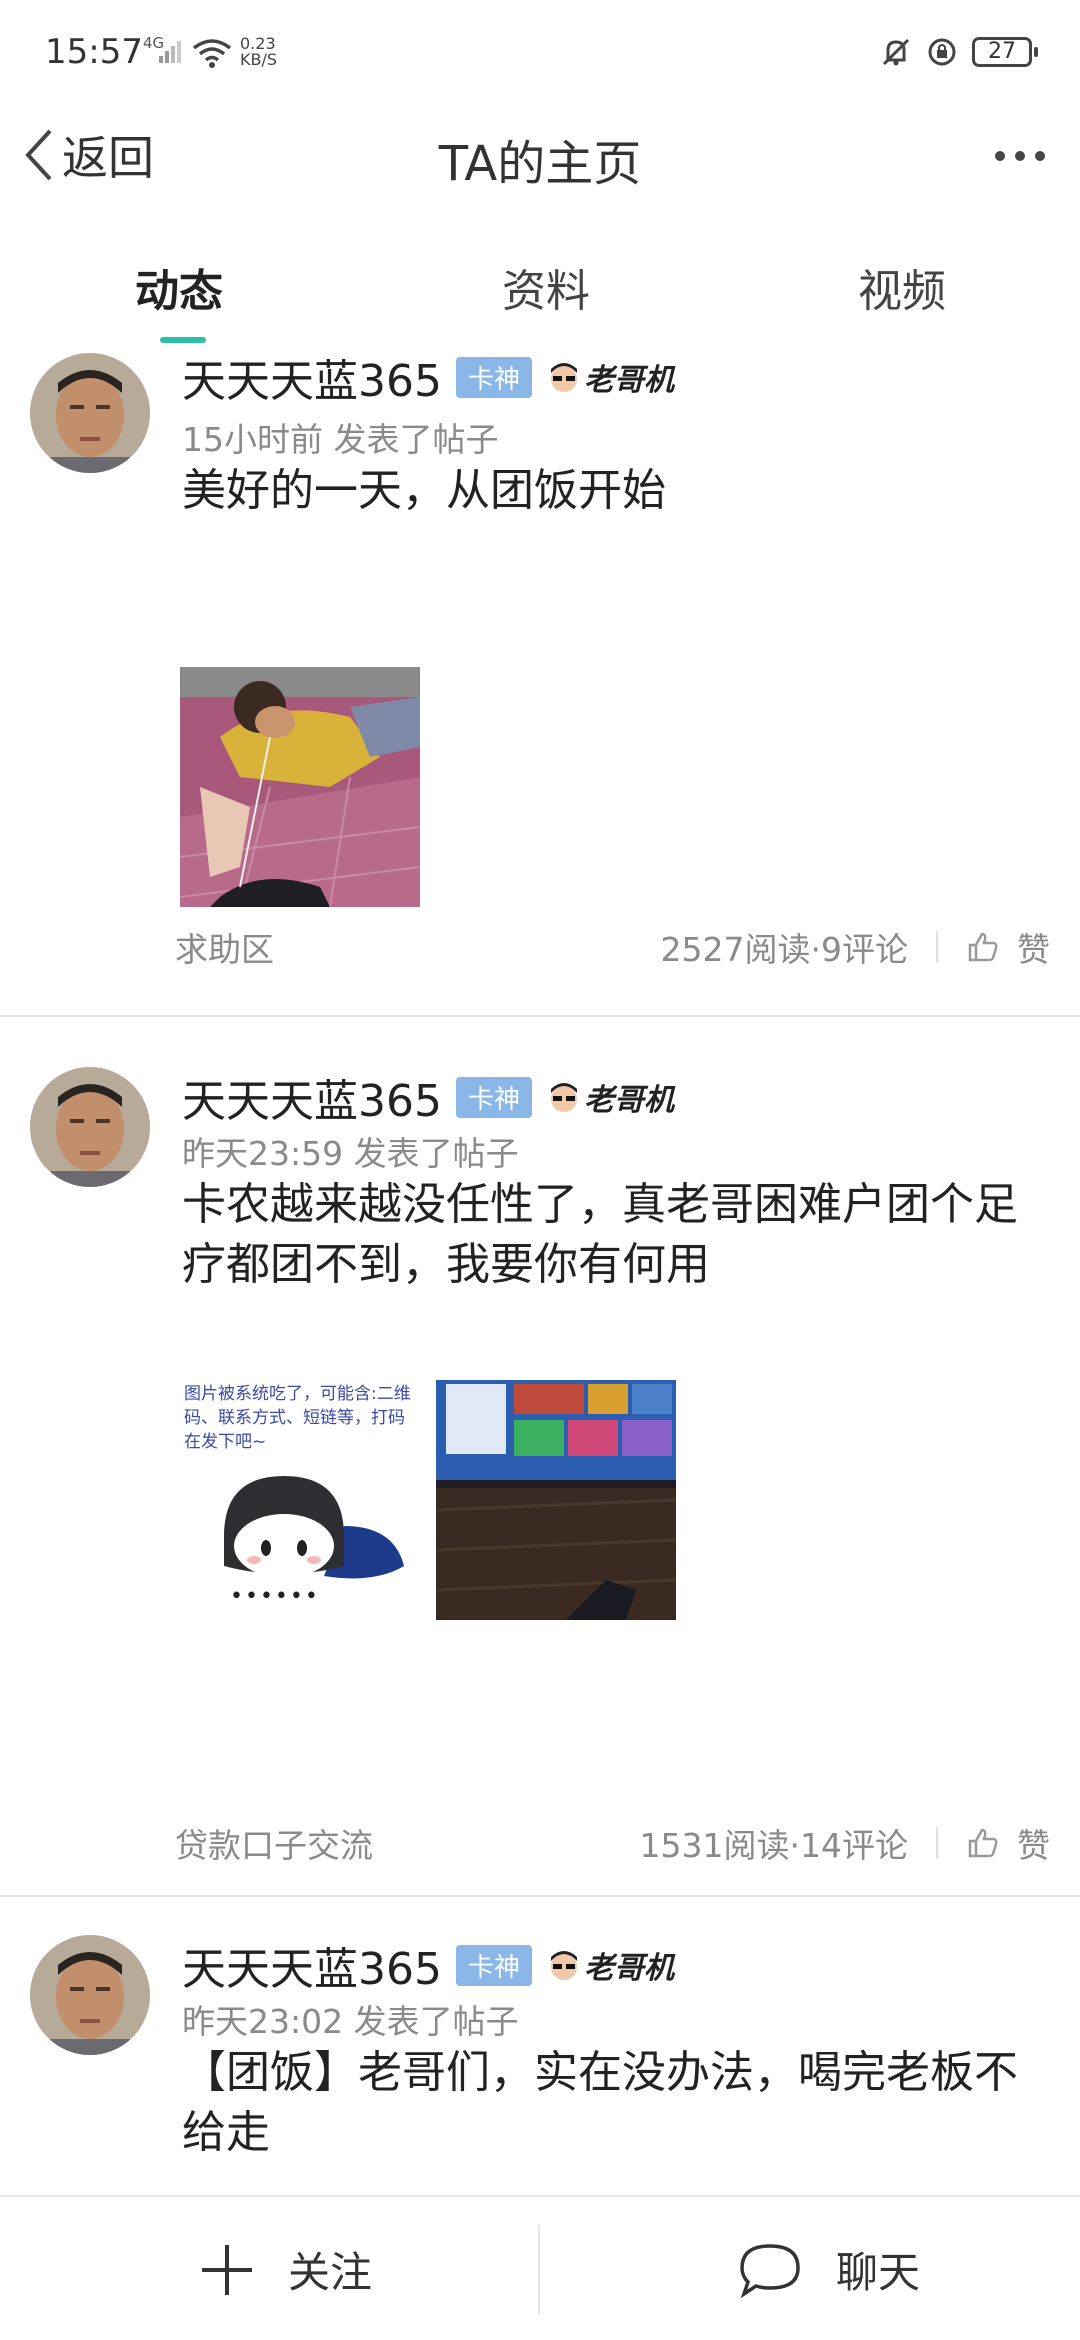  What do you see at coordinates (902, 287) in the screenshot?
I see `tab-video: 视频` at bounding box center [902, 287].